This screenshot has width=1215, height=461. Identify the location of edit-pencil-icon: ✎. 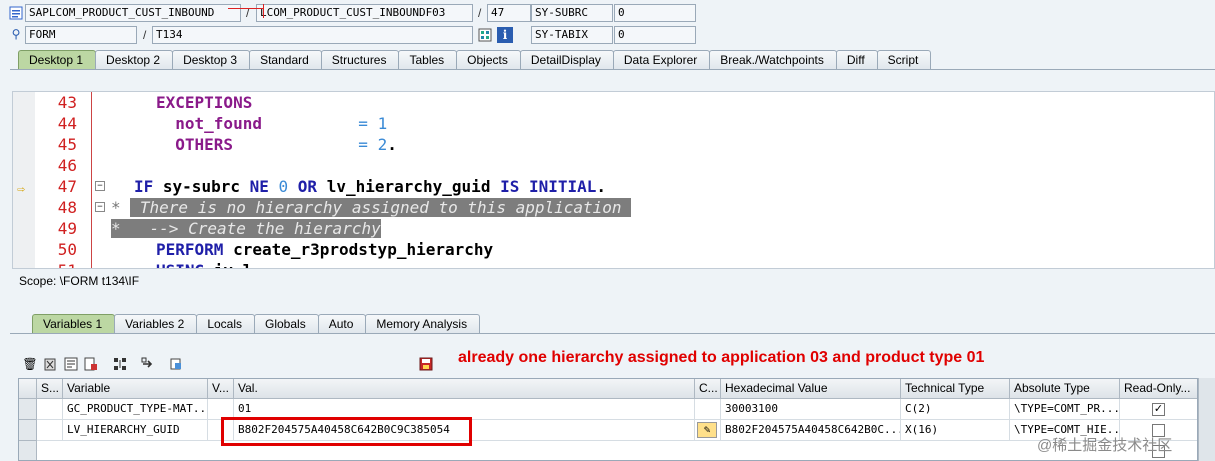
(707, 430).